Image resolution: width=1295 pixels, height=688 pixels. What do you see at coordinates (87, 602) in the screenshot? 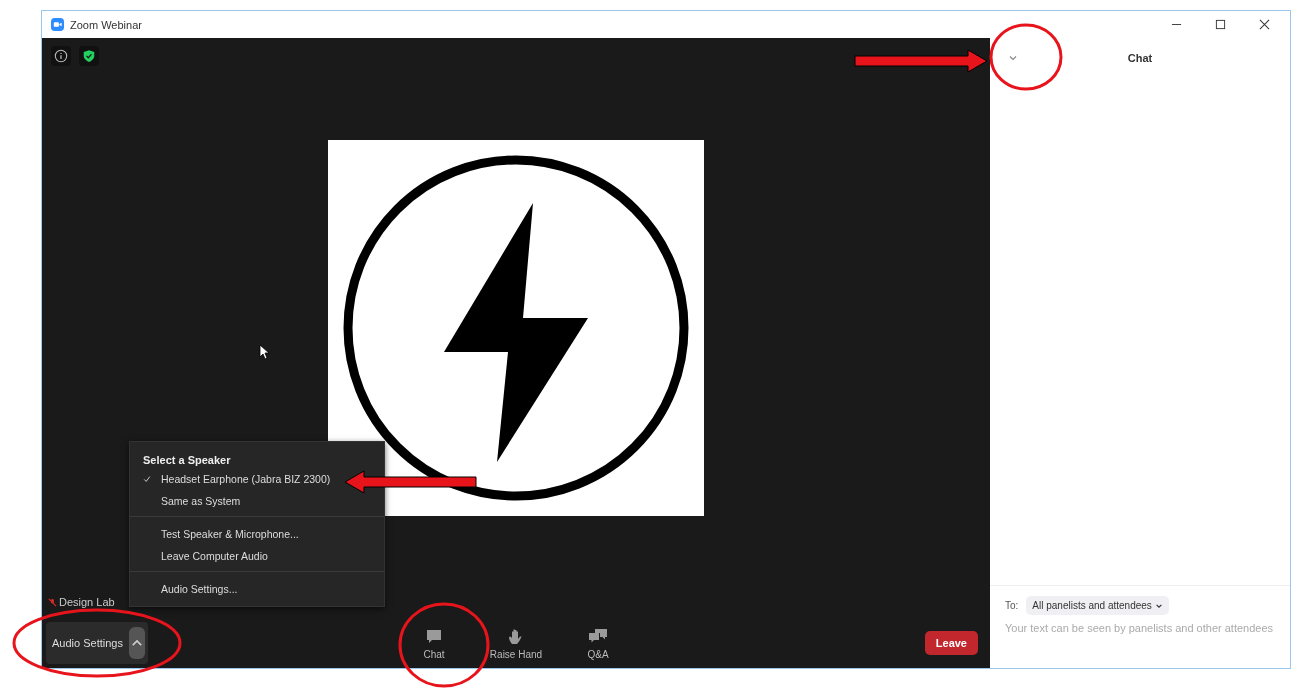
I see `participant-name: Design Lab` at bounding box center [87, 602].